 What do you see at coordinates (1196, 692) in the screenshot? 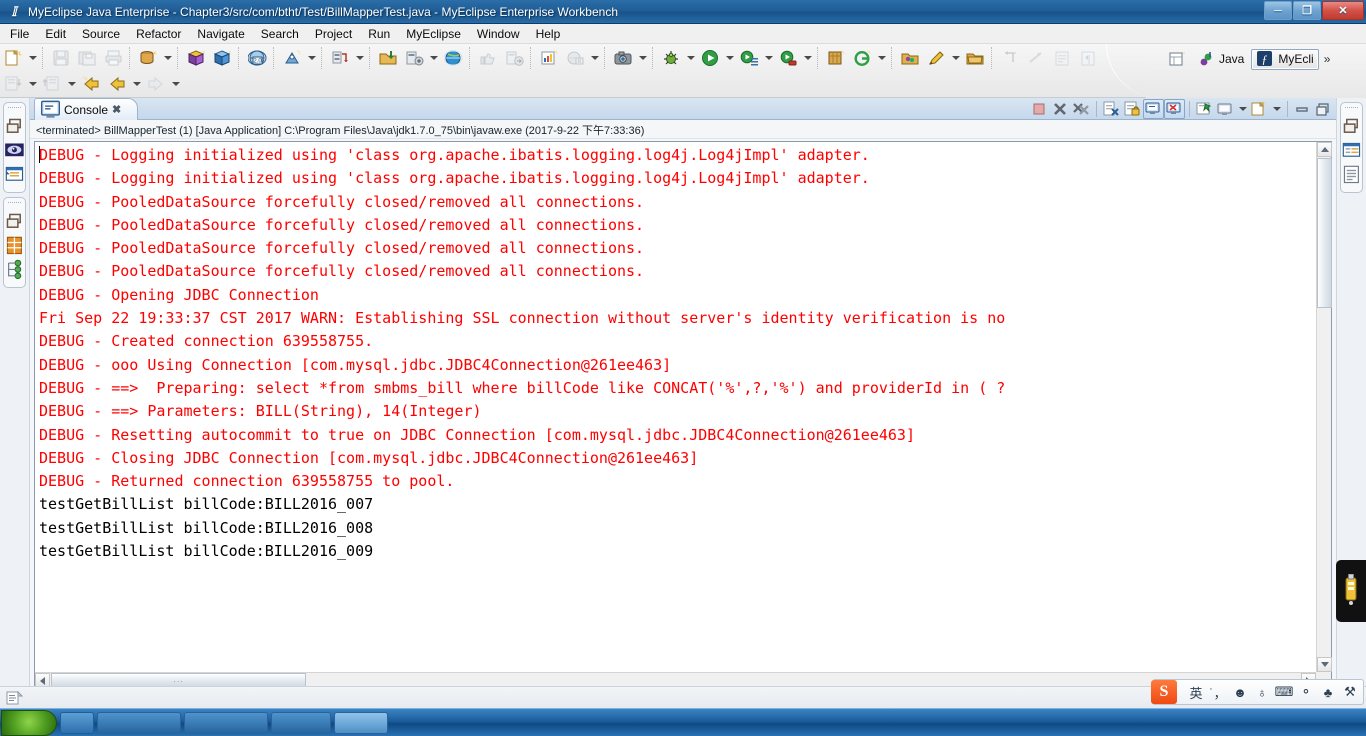
I see `ime-mode-button: 英` at bounding box center [1196, 692].